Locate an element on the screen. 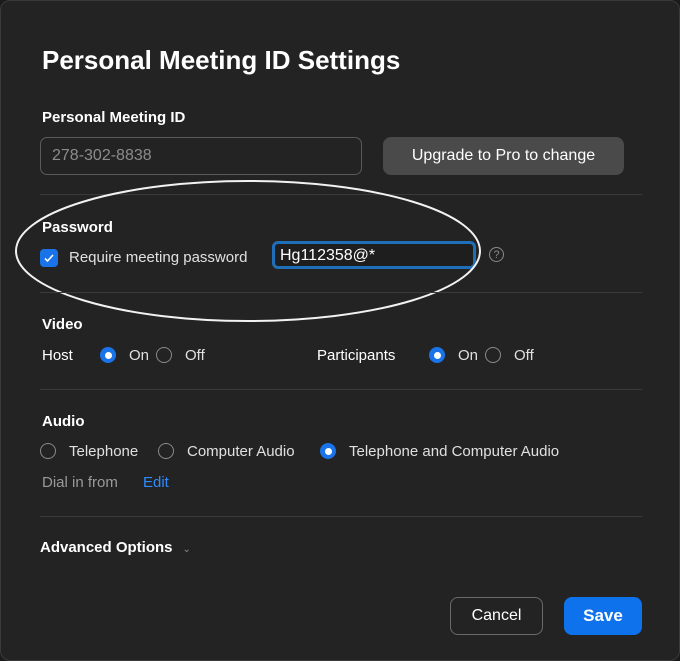 The width and height of the screenshot is (680, 661). host-on-label: On is located at coordinates (139, 355).